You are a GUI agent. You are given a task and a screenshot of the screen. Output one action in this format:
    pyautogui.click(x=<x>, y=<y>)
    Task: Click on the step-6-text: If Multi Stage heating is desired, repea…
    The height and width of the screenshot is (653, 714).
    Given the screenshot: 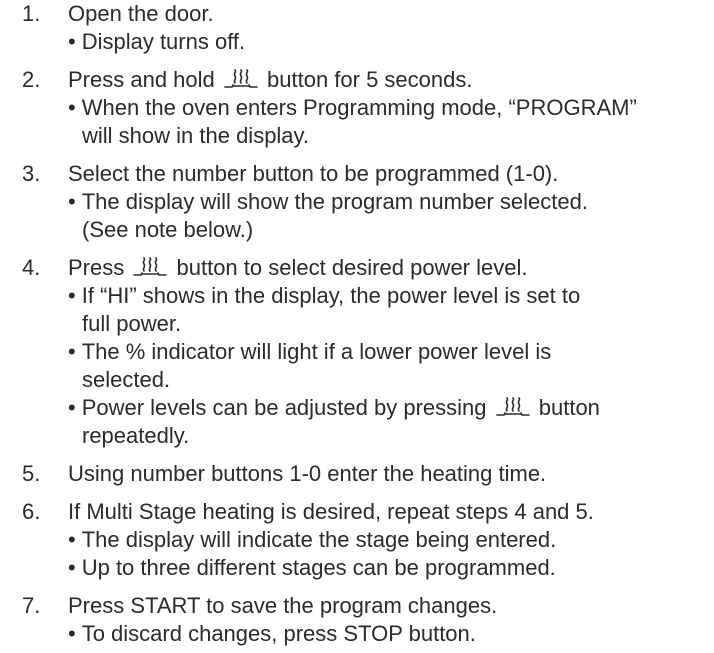 What is the action you would take?
    pyautogui.click(x=331, y=511)
    